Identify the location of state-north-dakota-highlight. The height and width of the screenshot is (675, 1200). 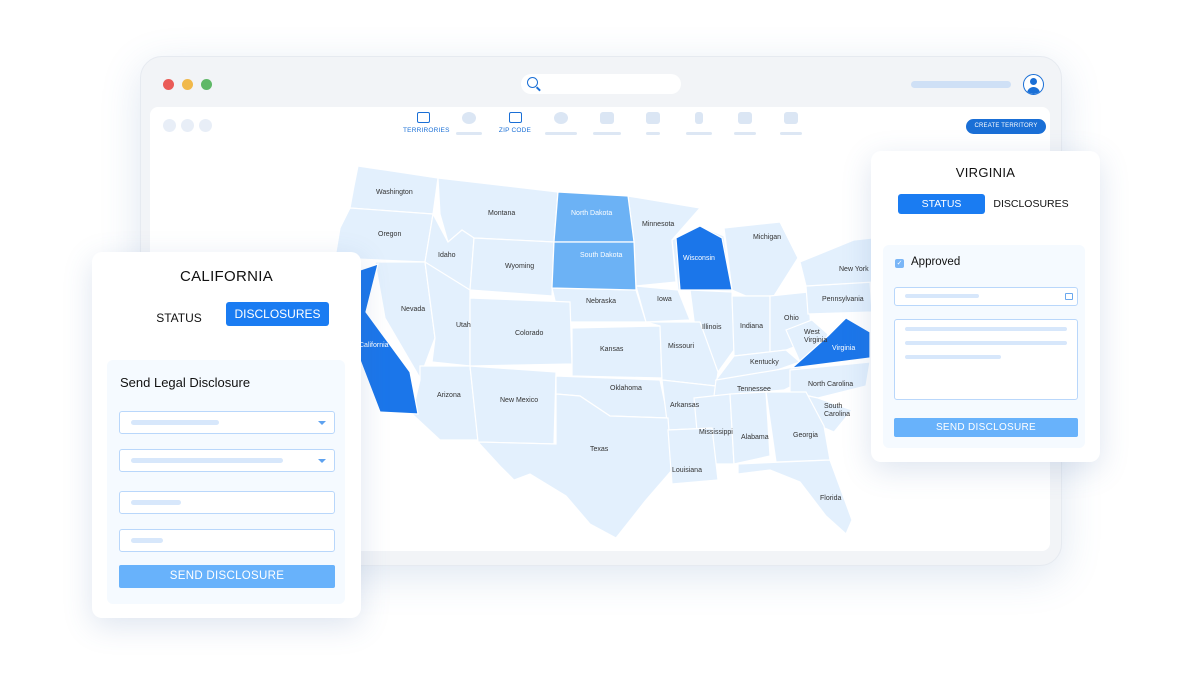
(594, 217).